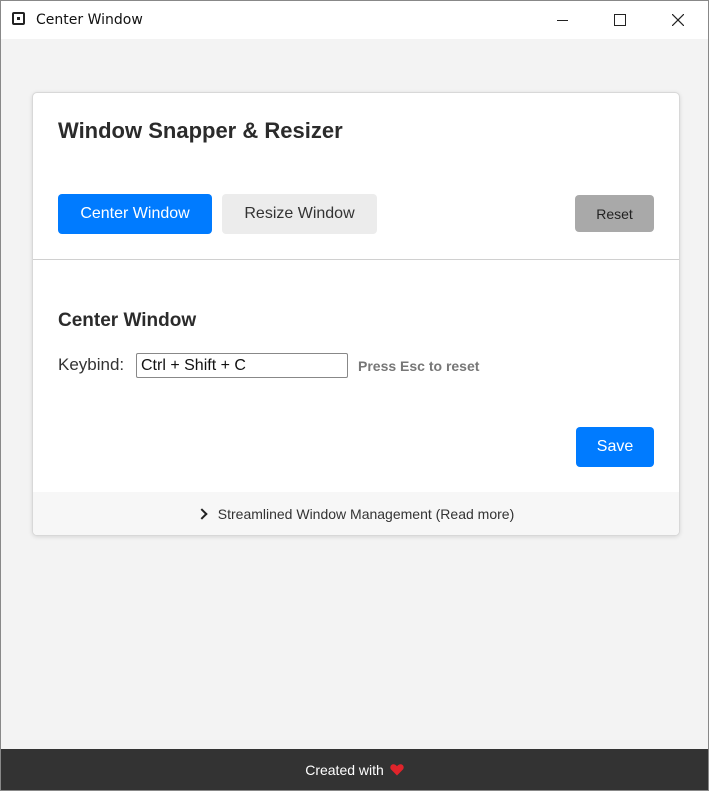 This screenshot has height=791, width=709. I want to click on close-button, so click(678, 20).